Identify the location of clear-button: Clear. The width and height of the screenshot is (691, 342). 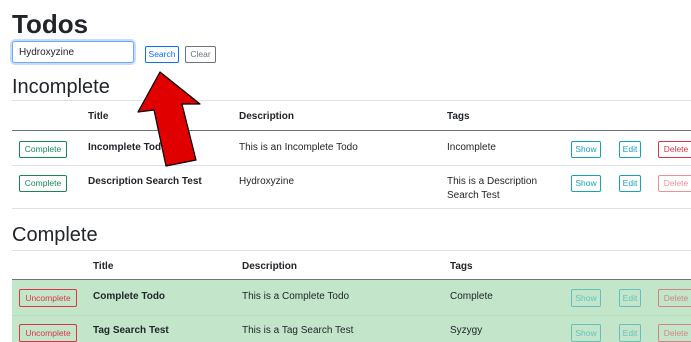
(200, 54).